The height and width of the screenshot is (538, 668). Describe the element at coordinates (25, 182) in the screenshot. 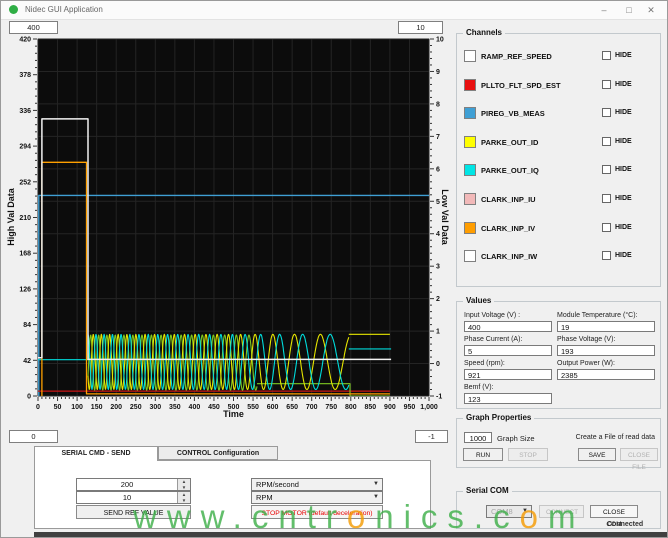

I see `svg-text: 252` at that location.